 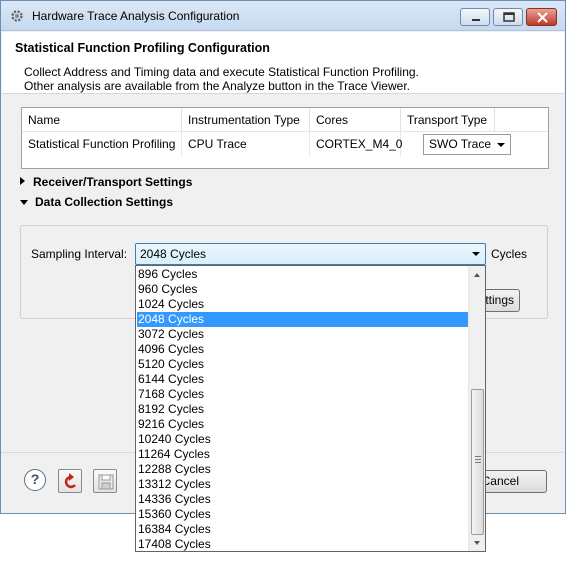 I want to click on maximize-icon, so click(x=509, y=17).